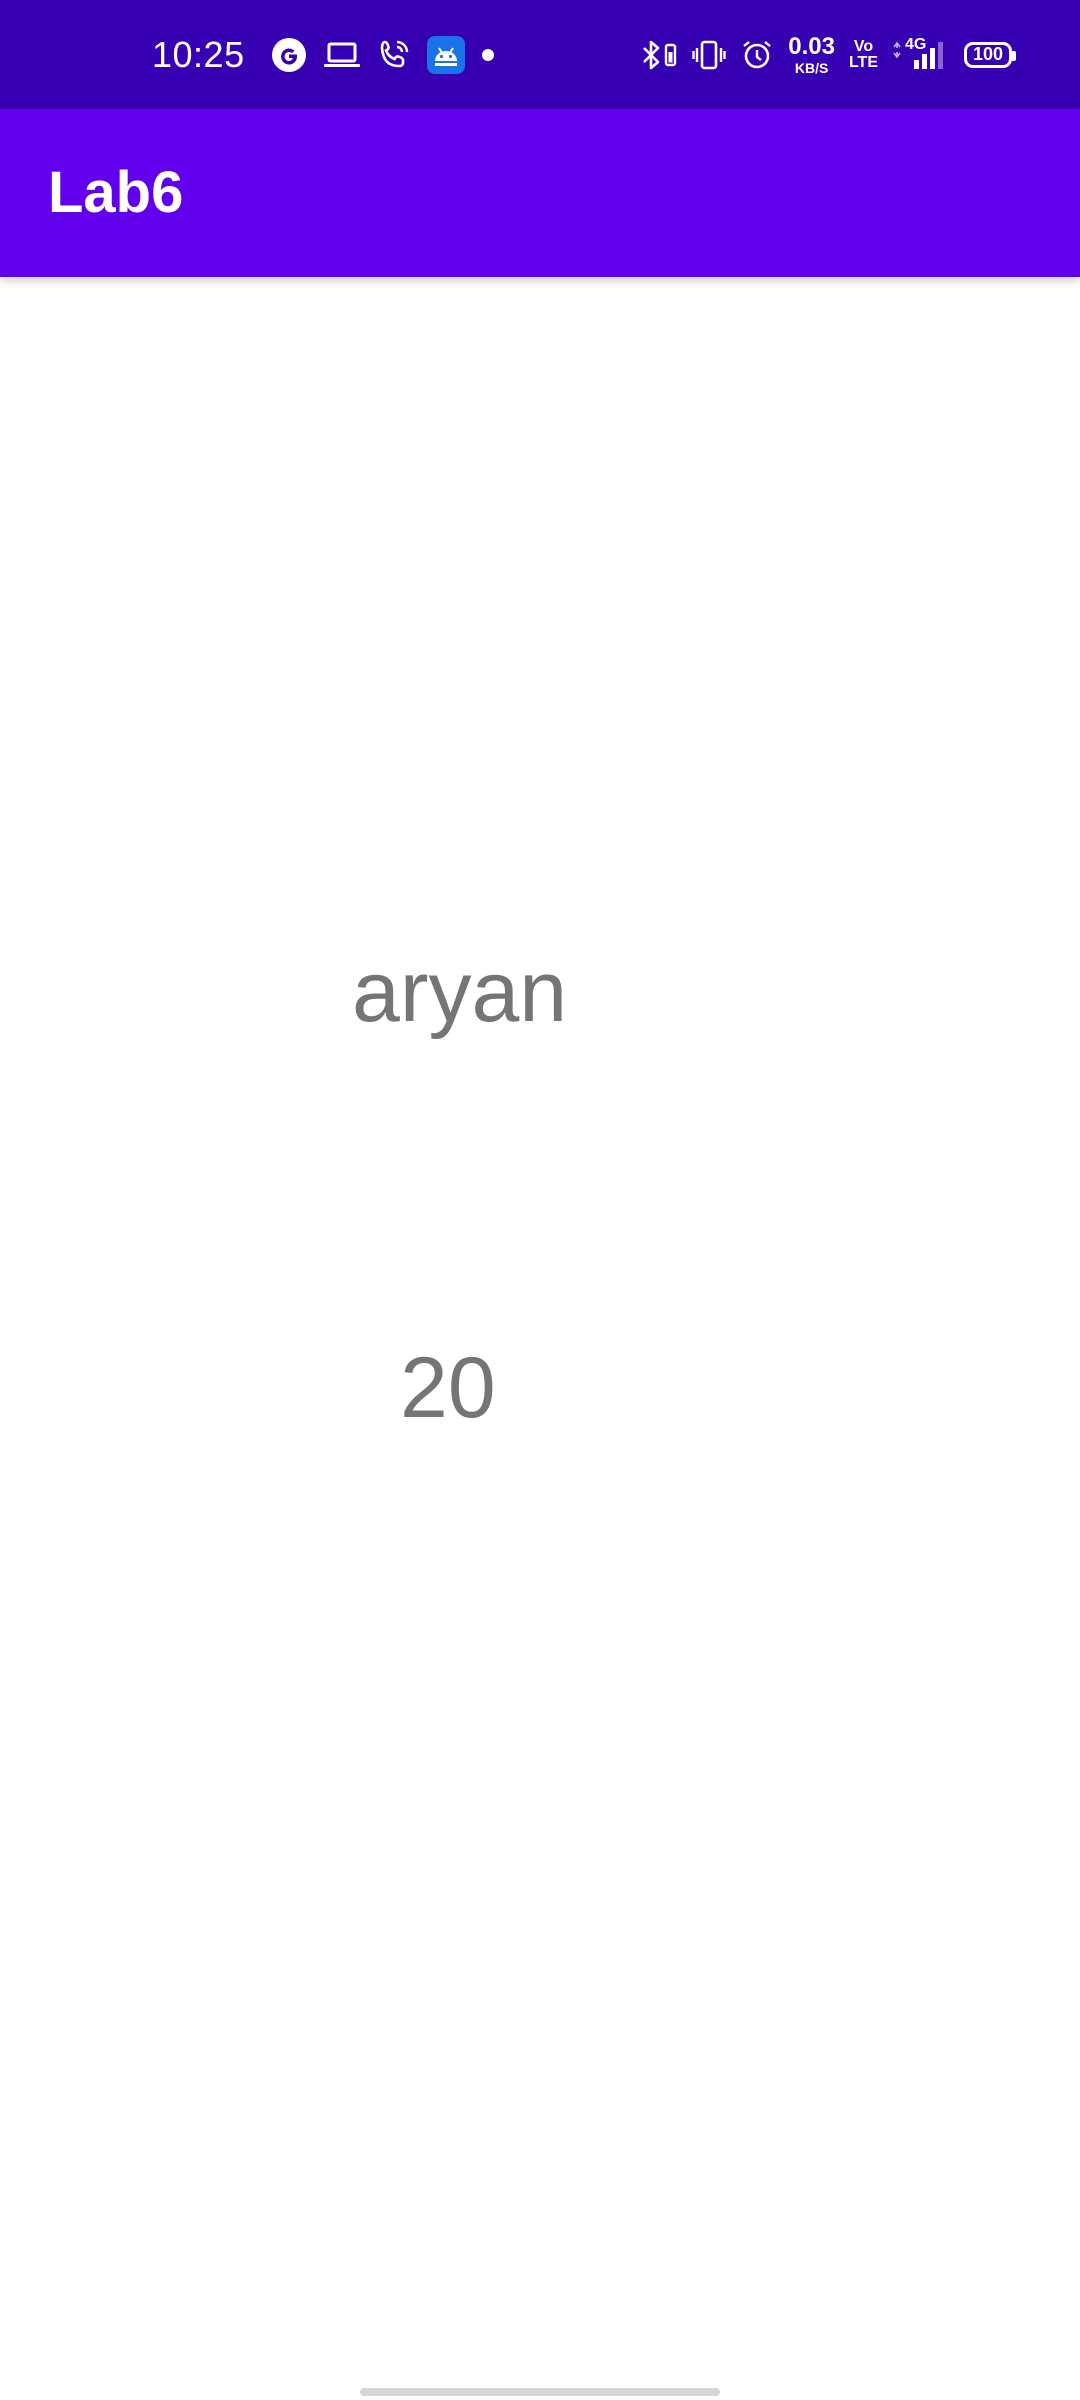 The width and height of the screenshot is (1080, 2400). Describe the element at coordinates (488, 55) in the screenshot. I see `notification-dot-icon` at that location.